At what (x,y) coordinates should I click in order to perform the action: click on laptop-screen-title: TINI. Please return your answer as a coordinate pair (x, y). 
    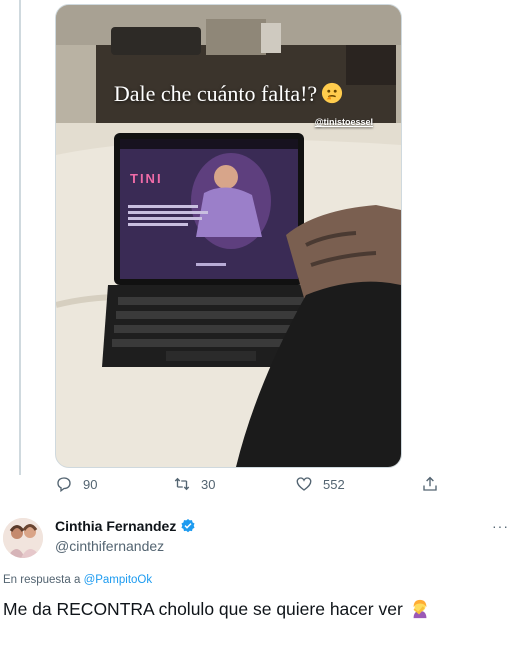
    Looking at the image, I should click on (146, 178).